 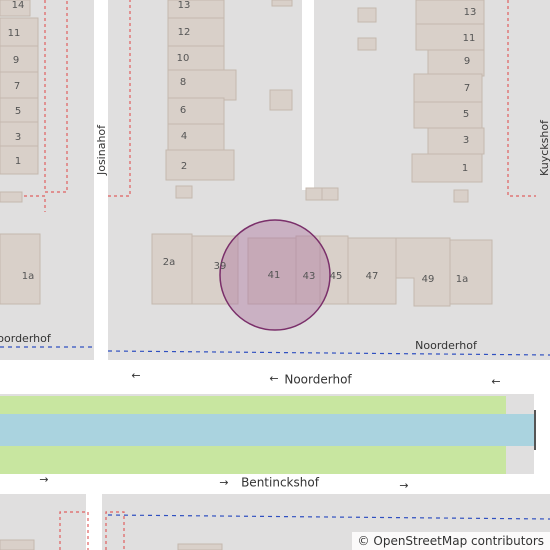 What do you see at coordinates (220, 266) in the screenshot?
I see `building-label: 39` at bounding box center [220, 266].